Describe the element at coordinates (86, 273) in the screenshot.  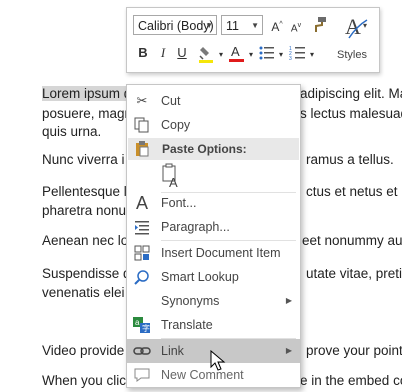
I see `doc-line-head: Suspendisse d` at that location.